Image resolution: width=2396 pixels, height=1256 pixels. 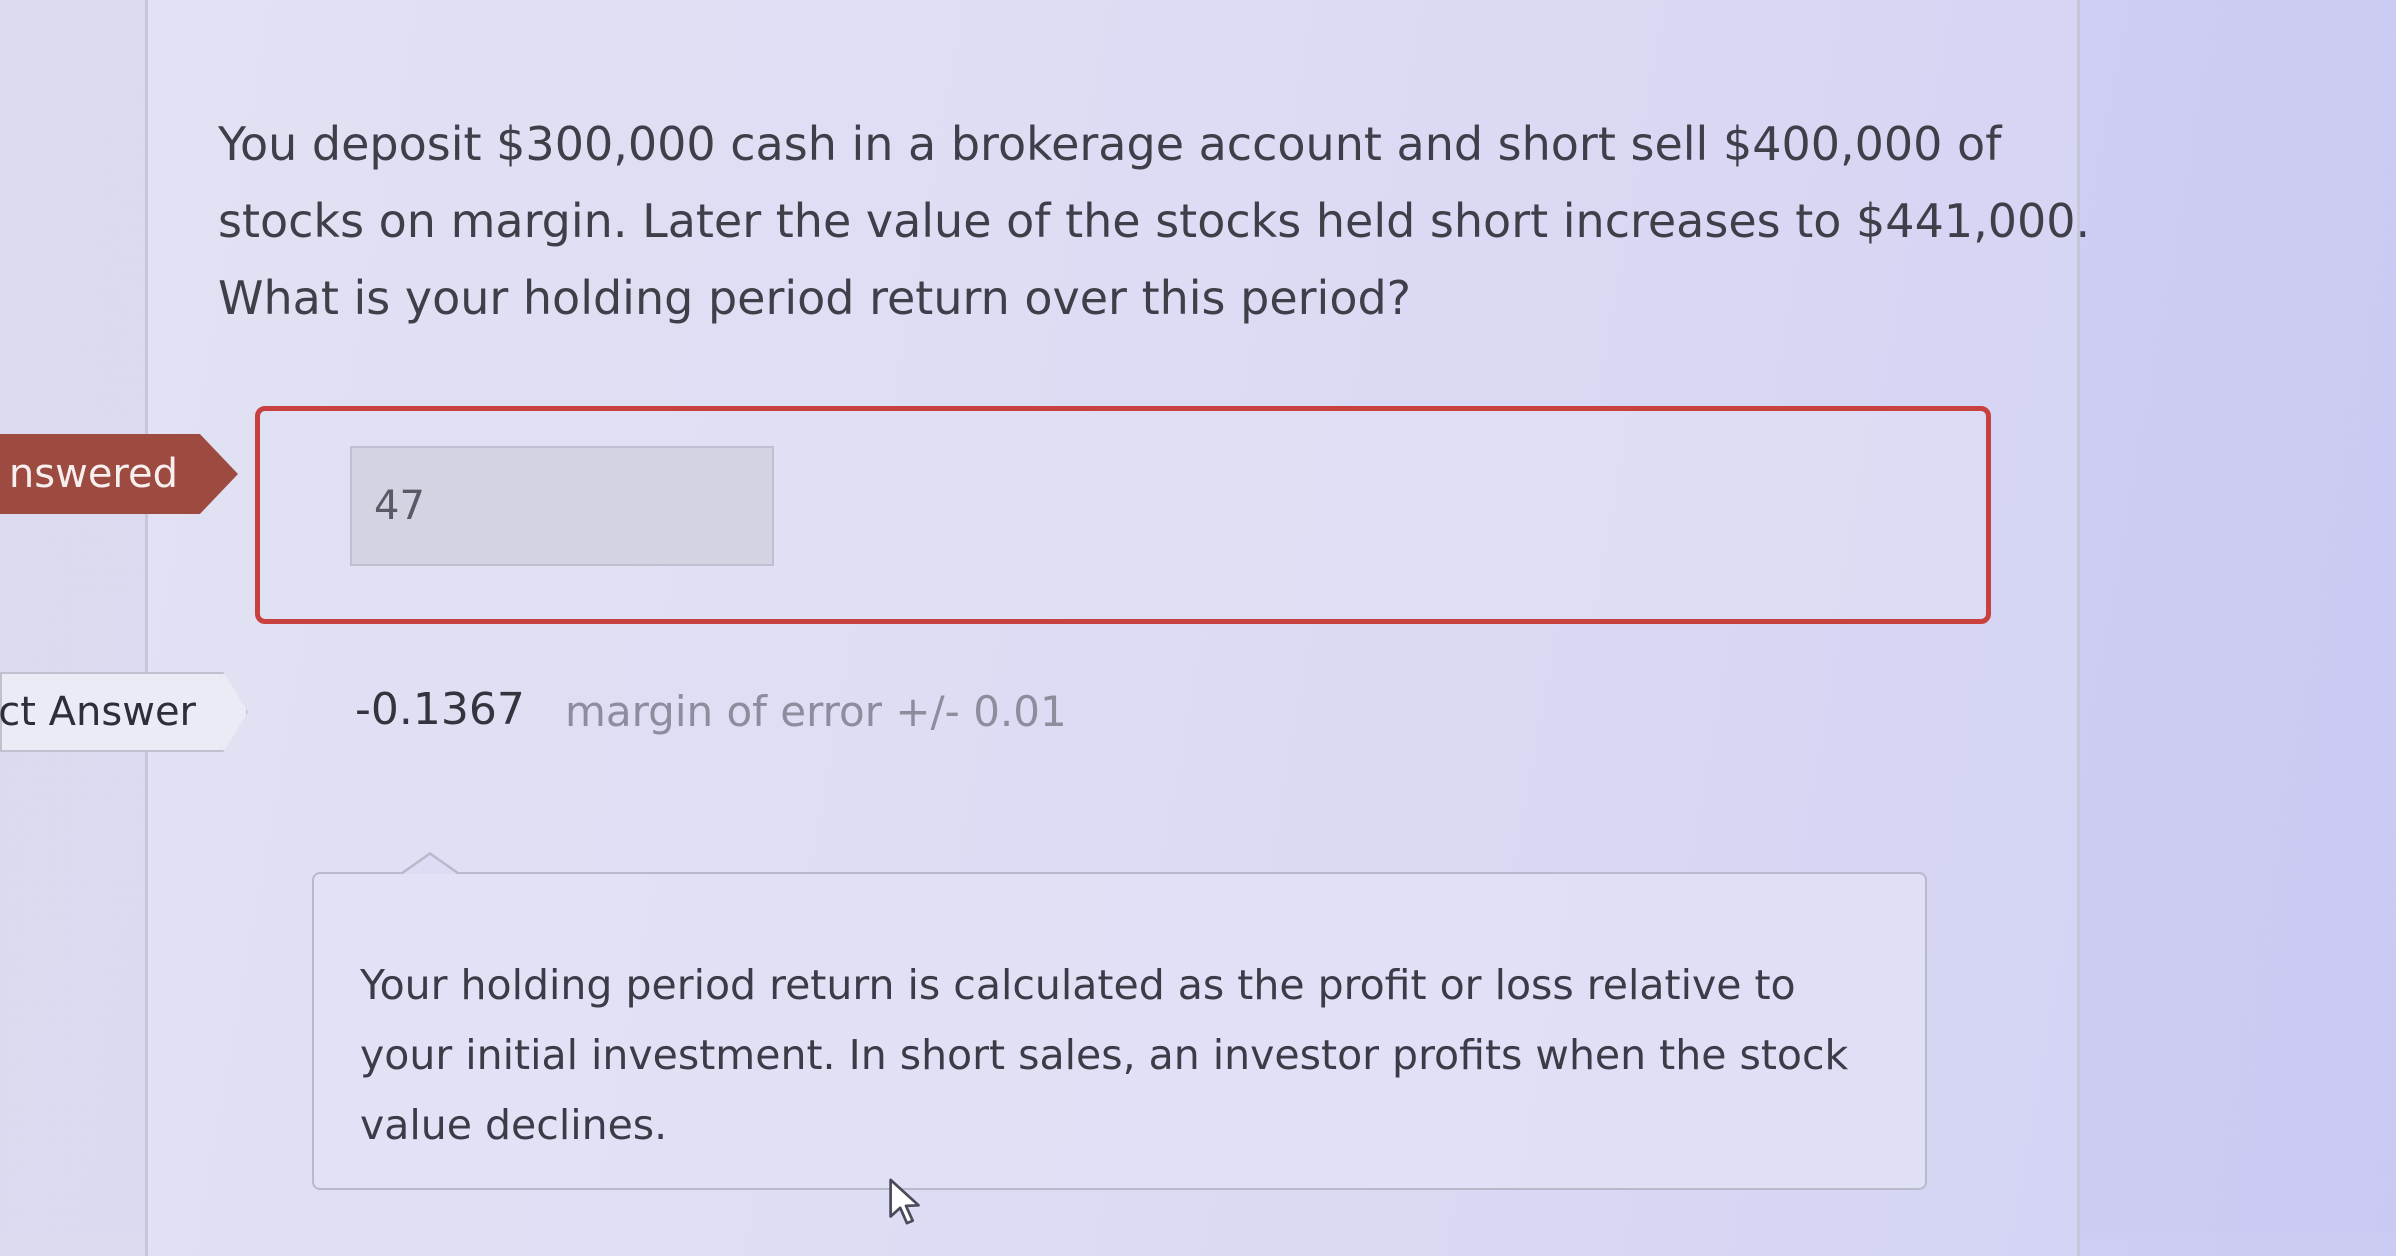 What do you see at coordinates (514, 1125) in the screenshot?
I see `feedback-line: value declines.` at bounding box center [514, 1125].